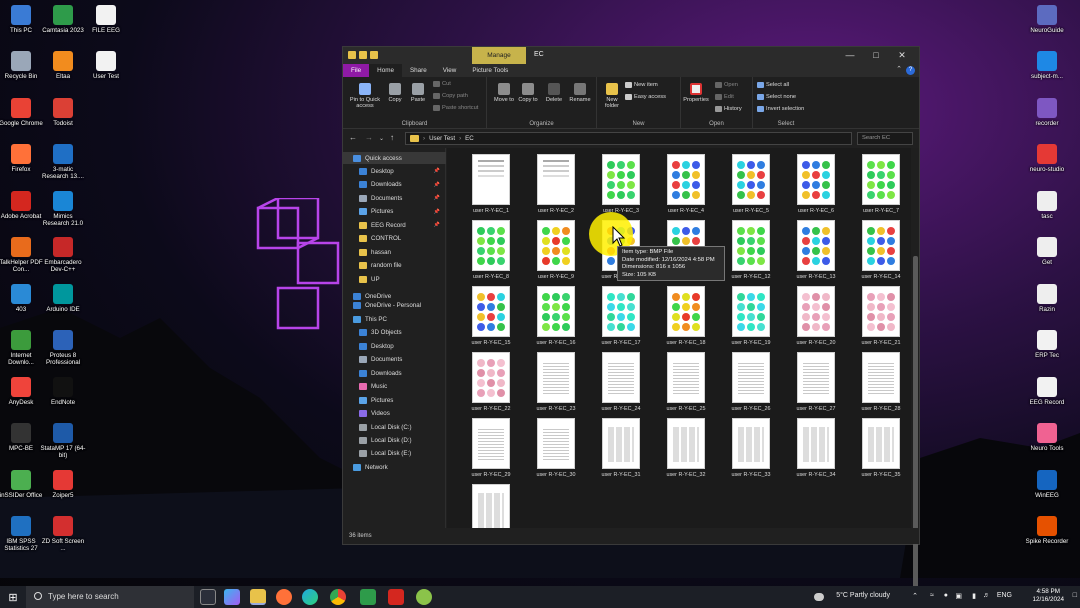 The height and width of the screenshot is (608, 1080). Describe the element at coordinates (850, 55) in the screenshot. I see `minimize-button: —` at that location.